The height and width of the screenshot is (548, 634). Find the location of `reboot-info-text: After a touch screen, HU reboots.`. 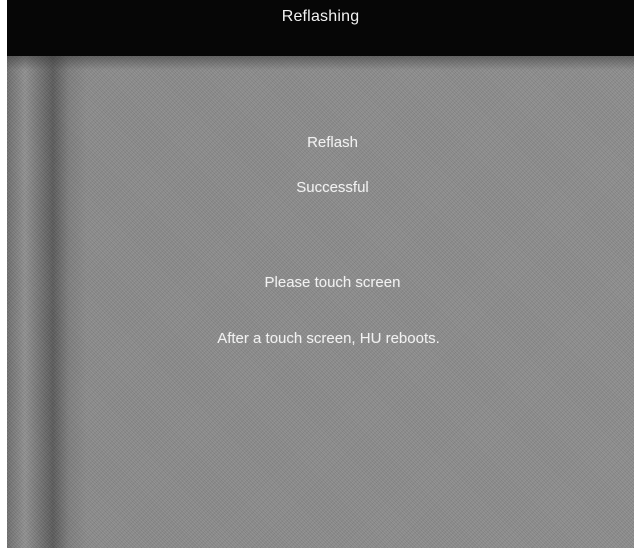

reboot-info-text: After a touch screen, HU reboots. is located at coordinates (328, 338).